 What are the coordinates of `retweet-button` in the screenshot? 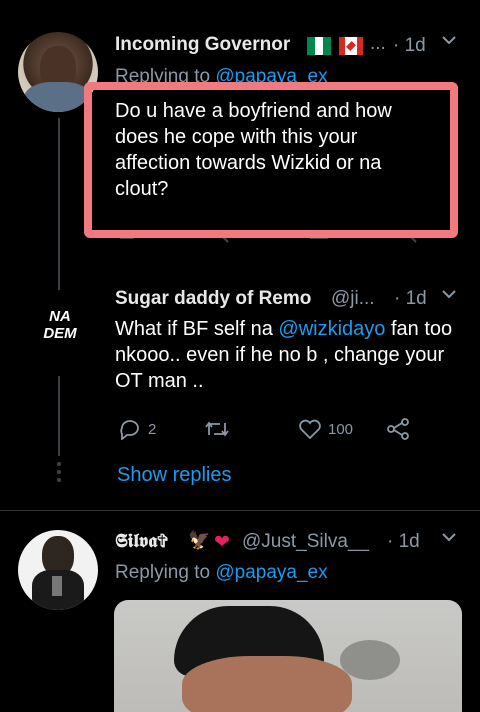 It's located at (217, 429).